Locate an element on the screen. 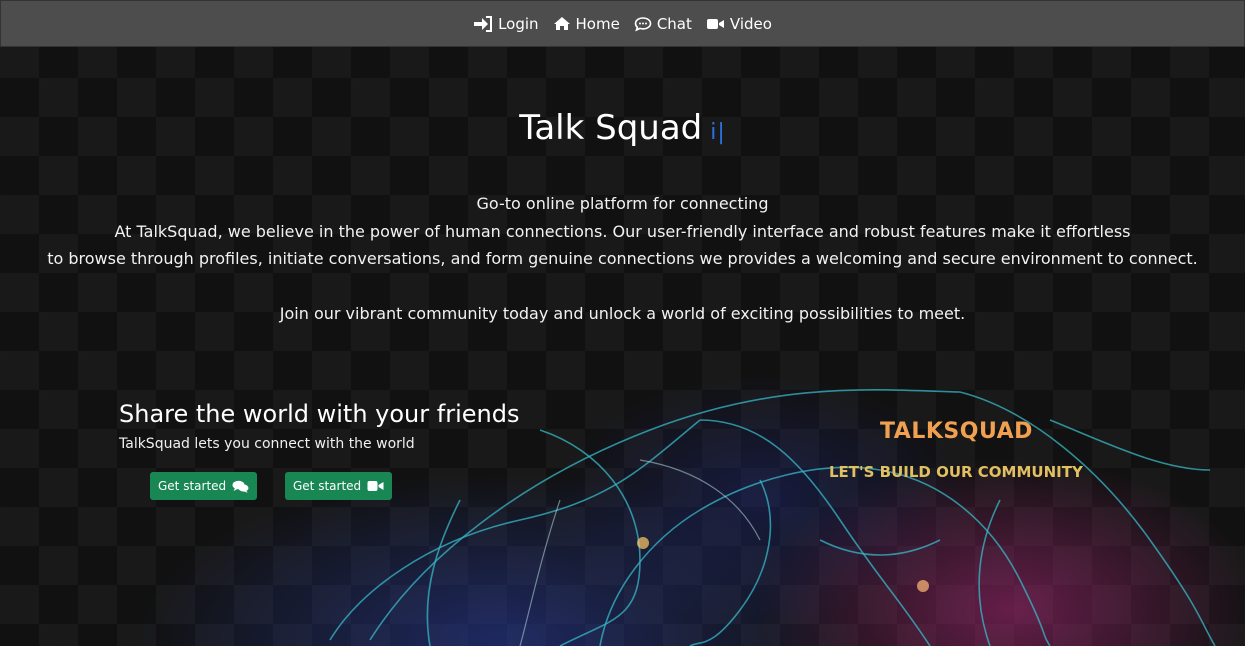 This screenshot has width=1245, height=646. get-started-chat-button: Get started is located at coordinates (204, 486).